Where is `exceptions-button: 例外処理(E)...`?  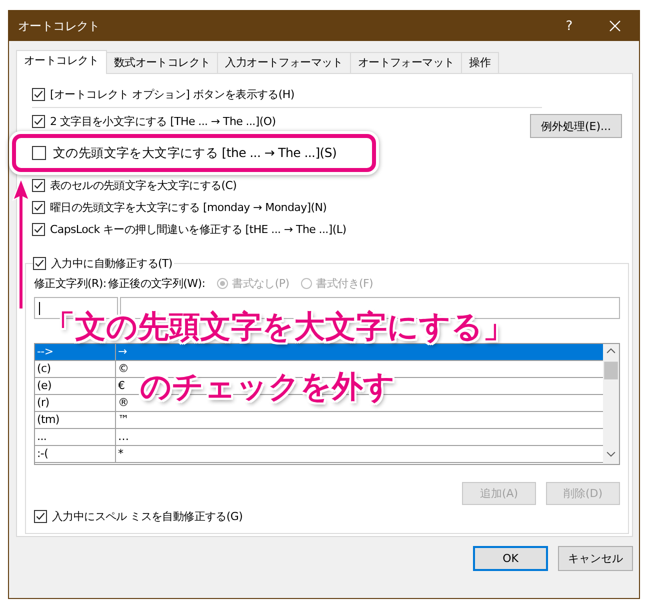 exceptions-button: 例外処理(E)... is located at coordinates (576, 126).